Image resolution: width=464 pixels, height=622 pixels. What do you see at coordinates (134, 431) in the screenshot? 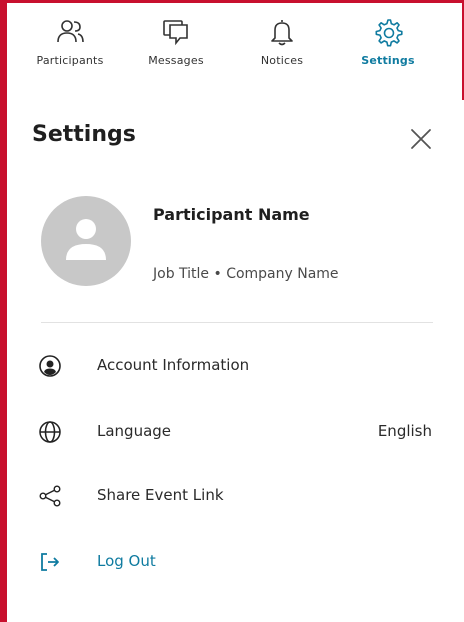
I see `menu-item-label: Language` at bounding box center [134, 431].